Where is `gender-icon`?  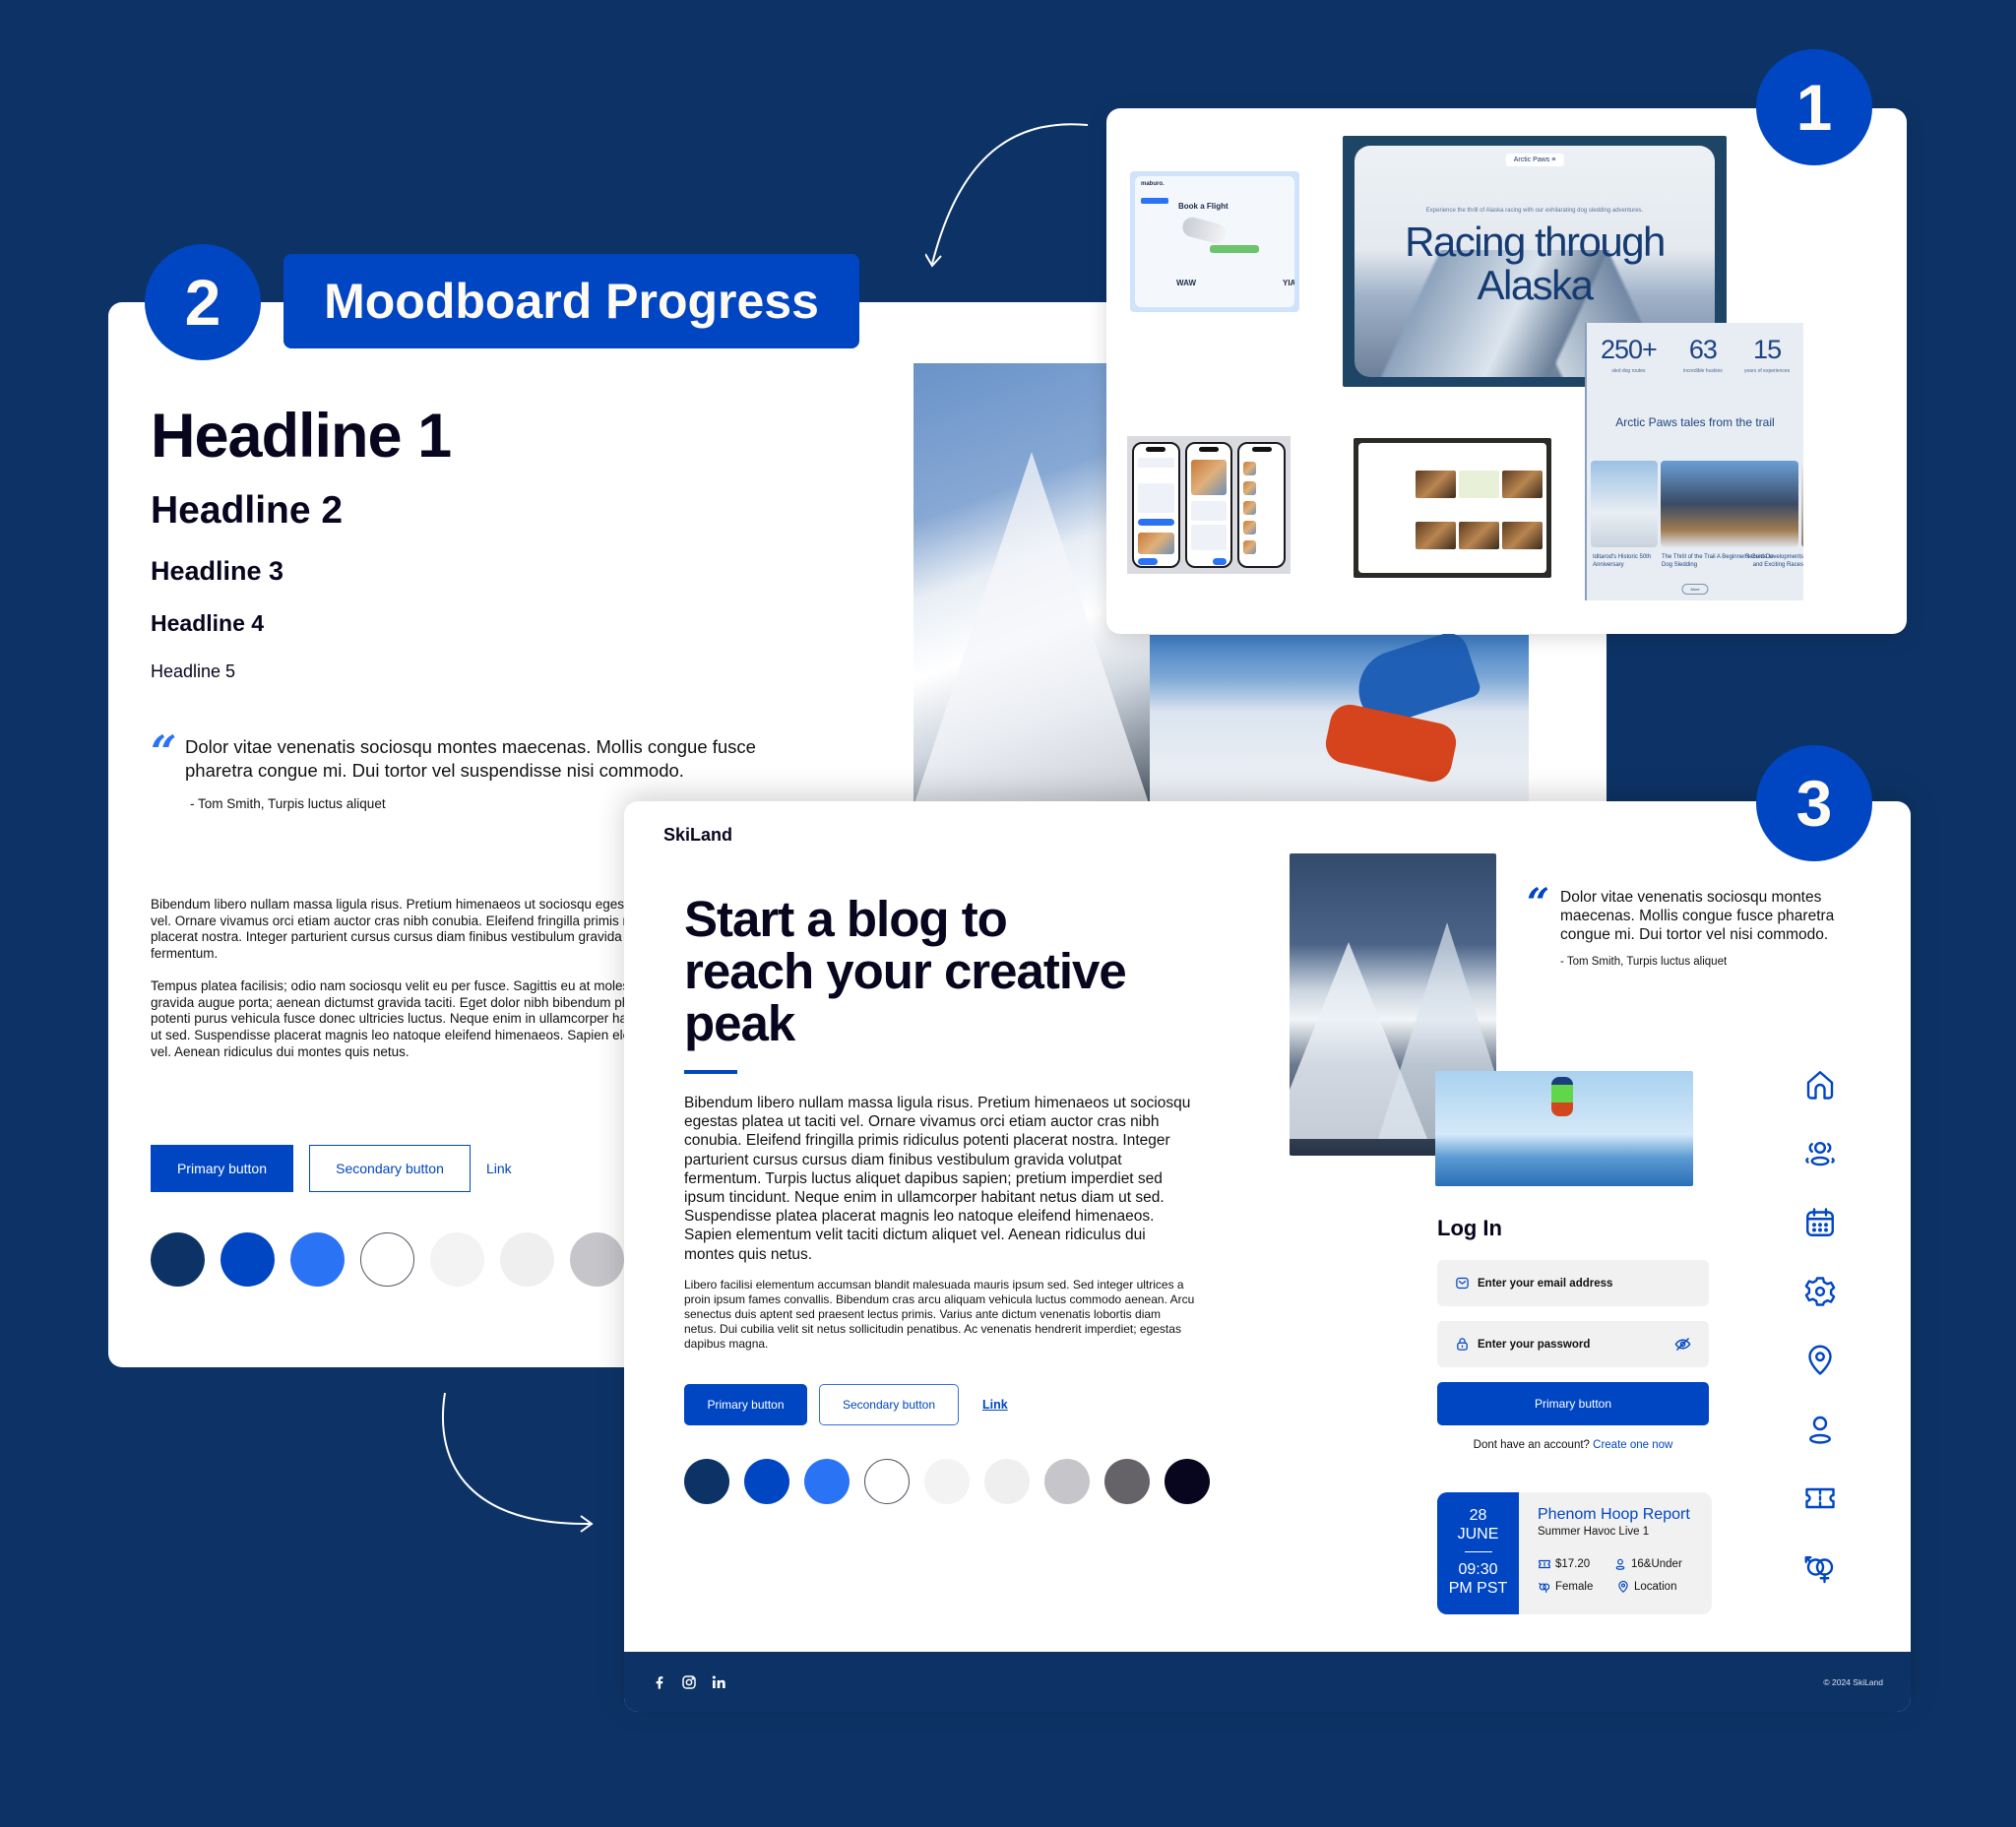 gender-icon is located at coordinates (1820, 1567).